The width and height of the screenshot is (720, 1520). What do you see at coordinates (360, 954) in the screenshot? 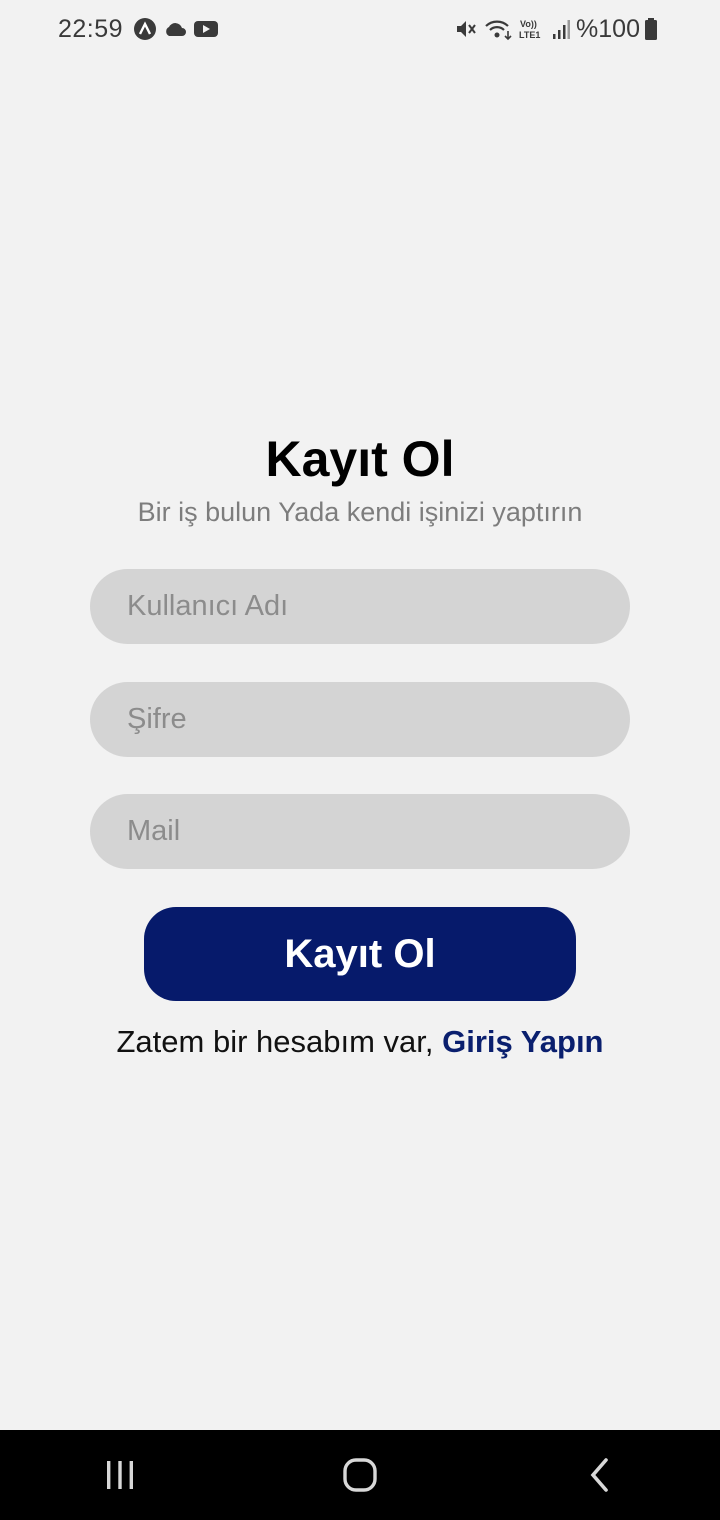
I see `register-button: Kayıt Ol` at bounding box center [360, 954].